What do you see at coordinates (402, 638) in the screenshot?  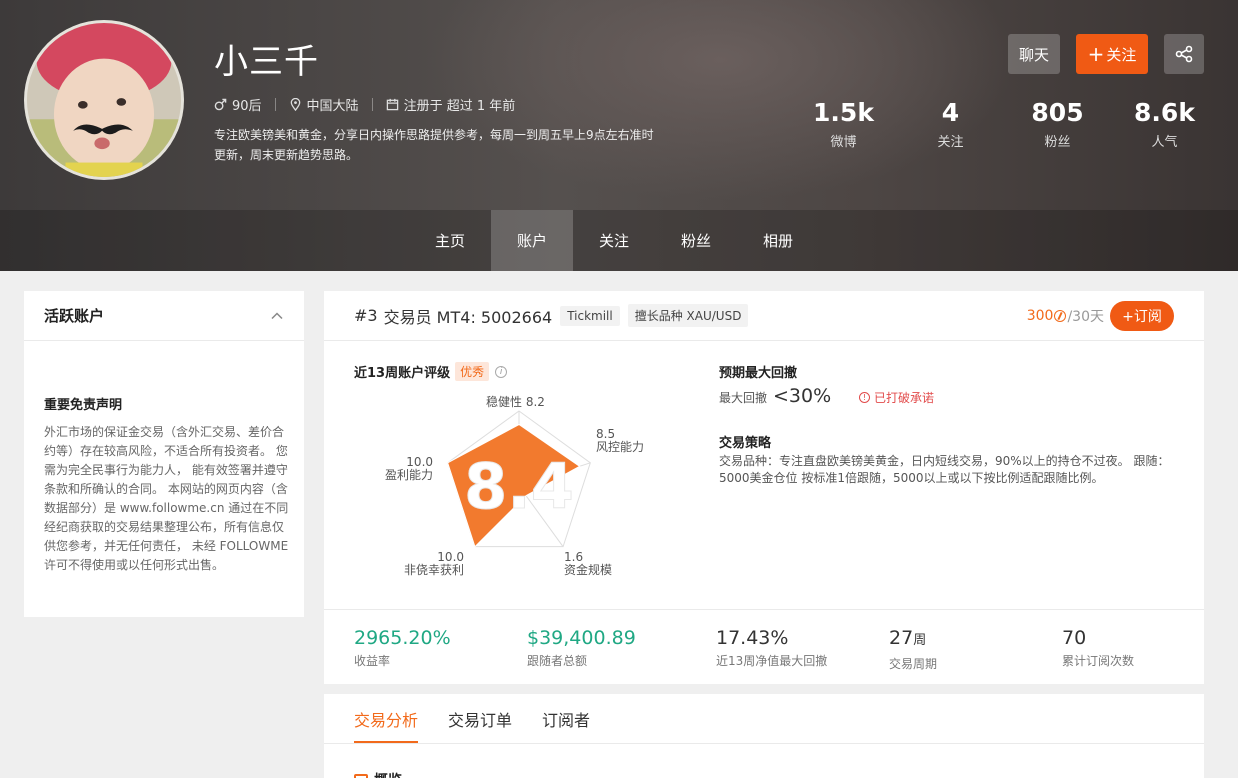 I see `metric-value: 2965.20%` at bounding box center [402, 638].